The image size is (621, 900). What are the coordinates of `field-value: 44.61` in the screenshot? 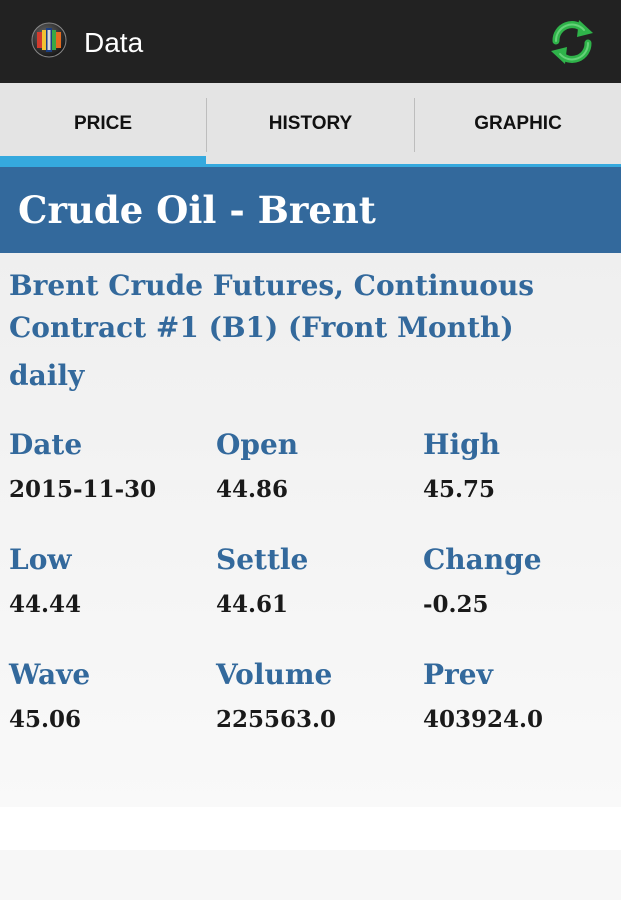 It's located at (252, 604).